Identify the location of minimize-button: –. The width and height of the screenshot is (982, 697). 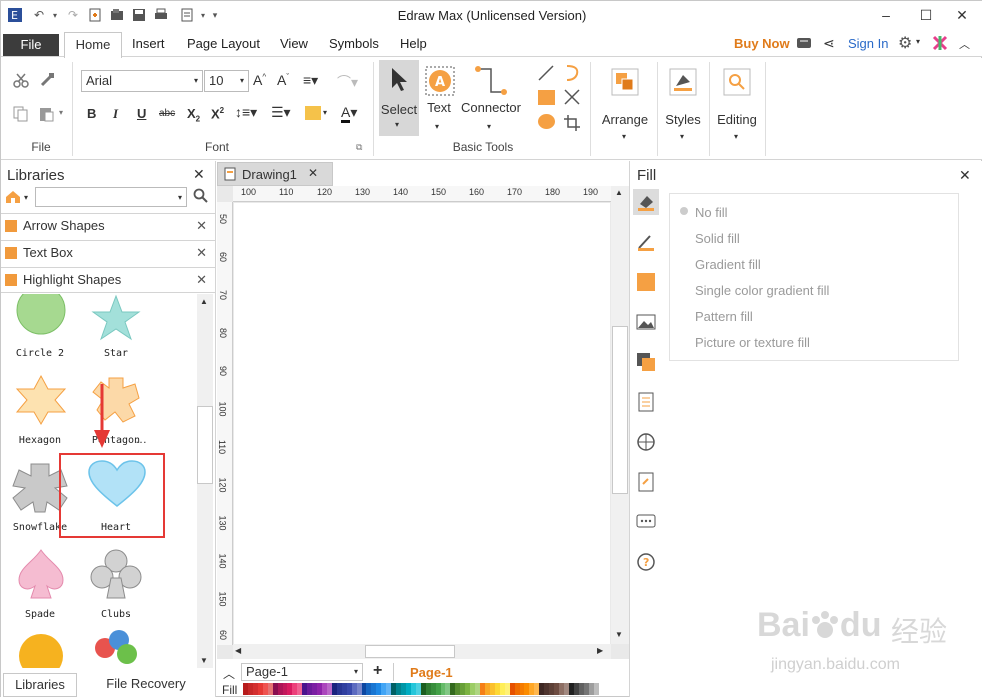
(886, 15).